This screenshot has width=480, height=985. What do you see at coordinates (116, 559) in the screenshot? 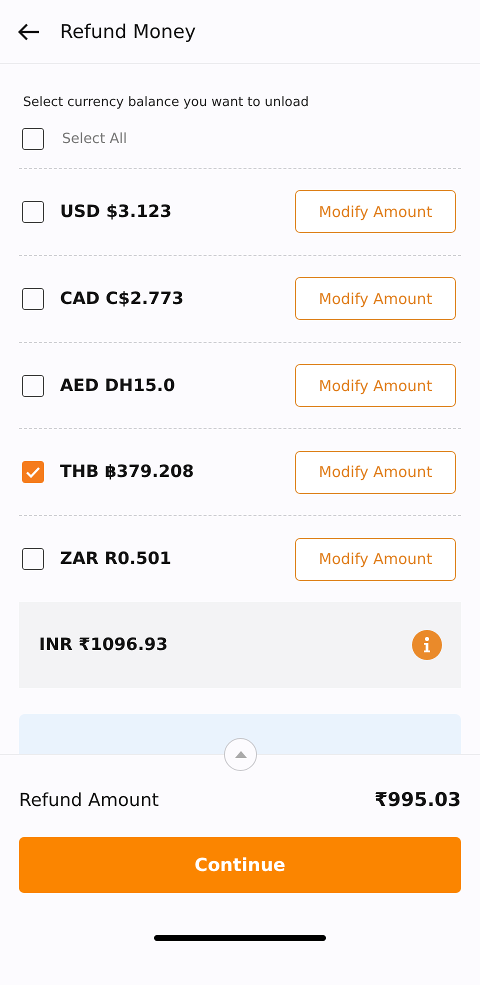
I see `currency-balance: ZAR R0.501` at bounding box center [116, 559].